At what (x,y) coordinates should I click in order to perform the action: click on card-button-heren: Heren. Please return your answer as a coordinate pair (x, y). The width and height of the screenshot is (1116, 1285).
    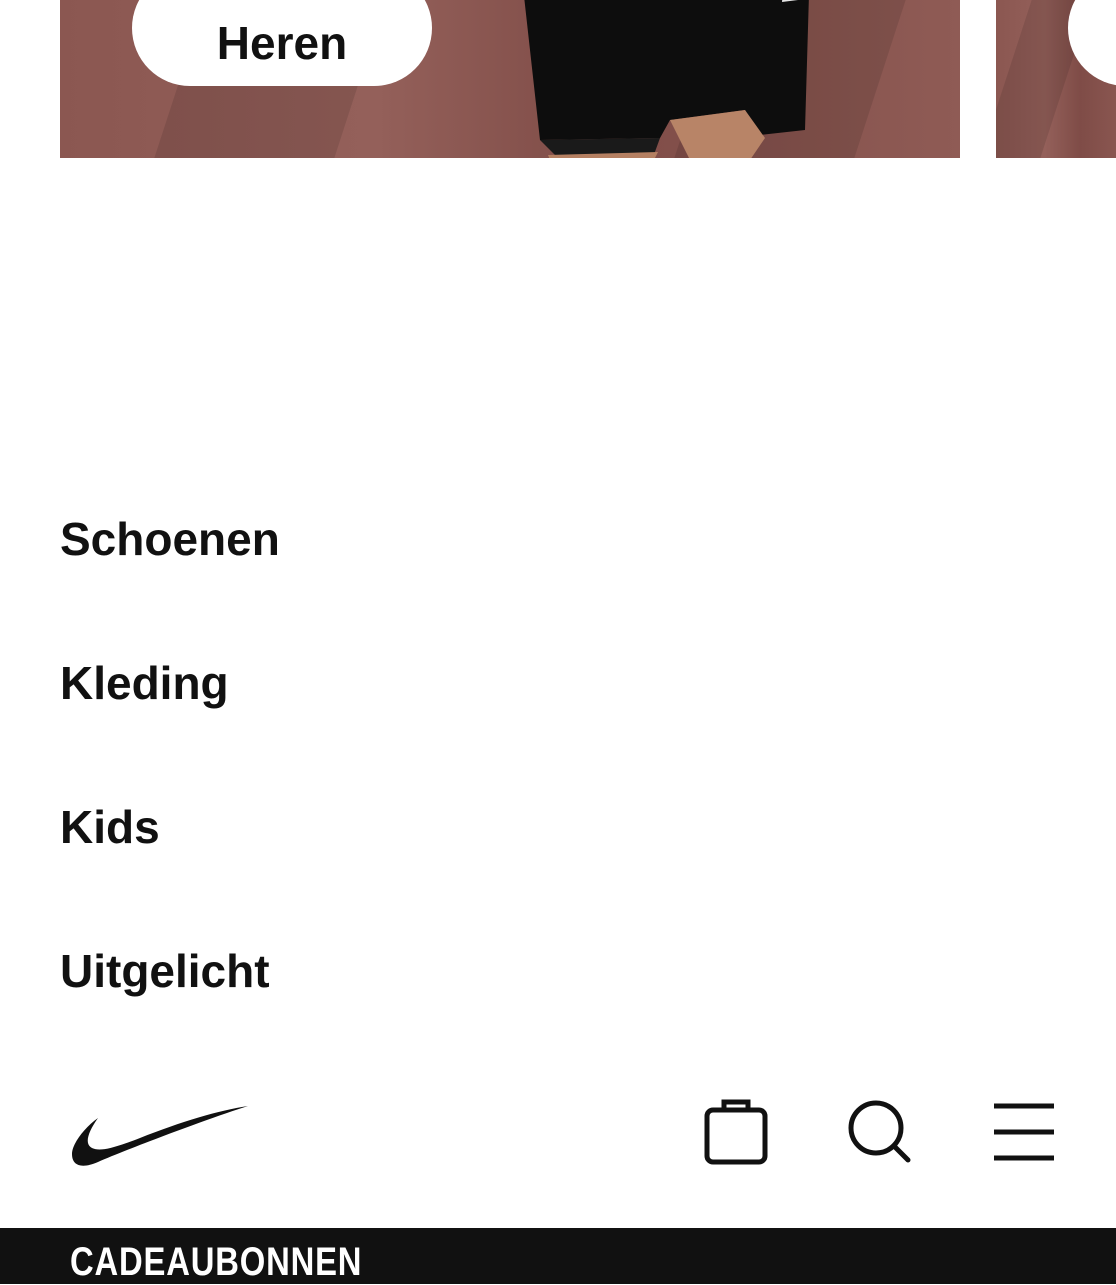
    Looking at the image, I should click on (282, 43).